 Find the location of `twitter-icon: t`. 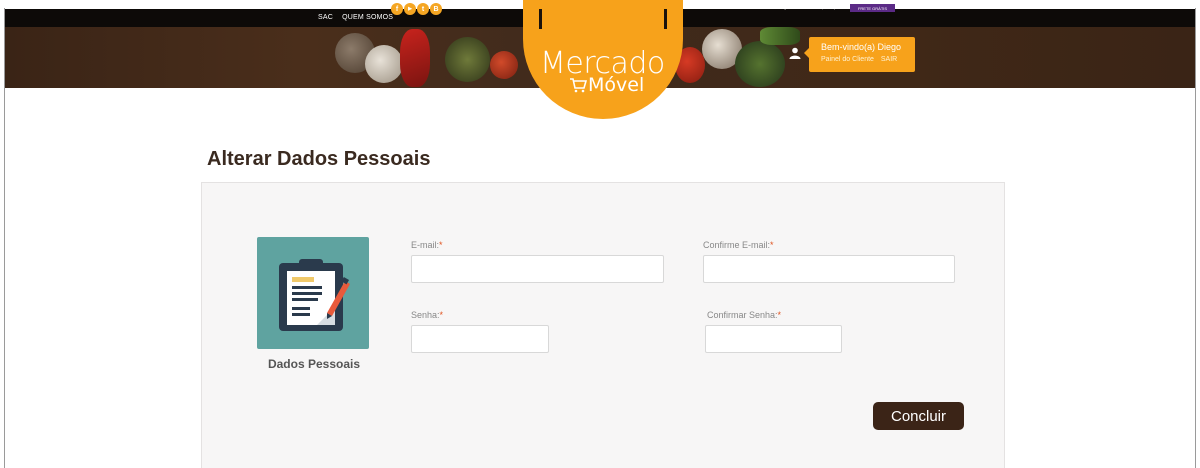

twitter-icon: t is located at coordinates (423, 9).